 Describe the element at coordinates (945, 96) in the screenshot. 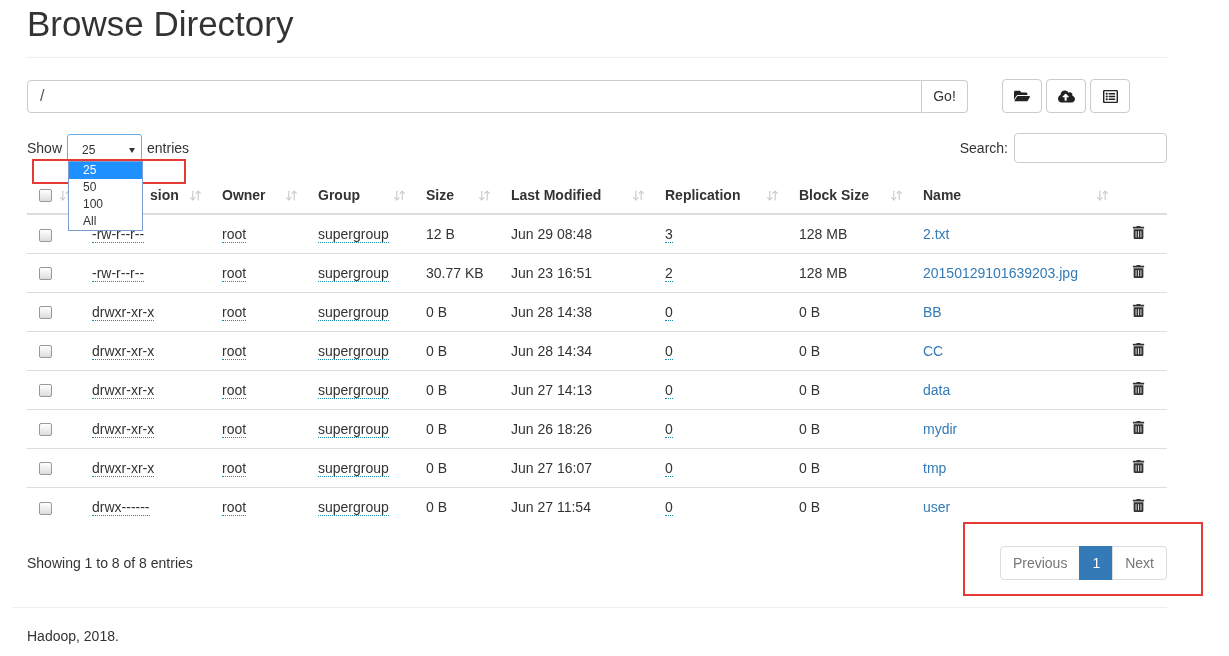

I see `go-button: Go!` at that location.